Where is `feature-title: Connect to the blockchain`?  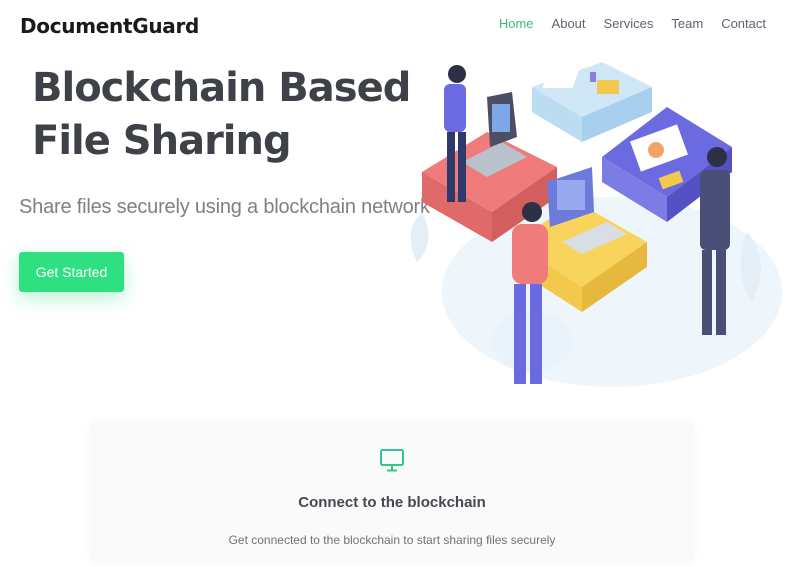
feature-title: Connect to the blockchain is located at coordinates (392, 502).